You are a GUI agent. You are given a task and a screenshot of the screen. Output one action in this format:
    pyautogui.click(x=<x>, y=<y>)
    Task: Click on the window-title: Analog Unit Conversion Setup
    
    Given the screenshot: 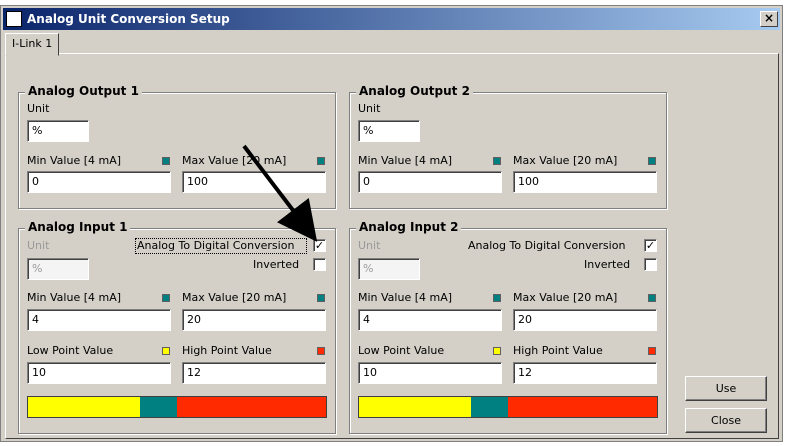 What is the action you would take?
    pyautogui.click(x=128, y=19)
    